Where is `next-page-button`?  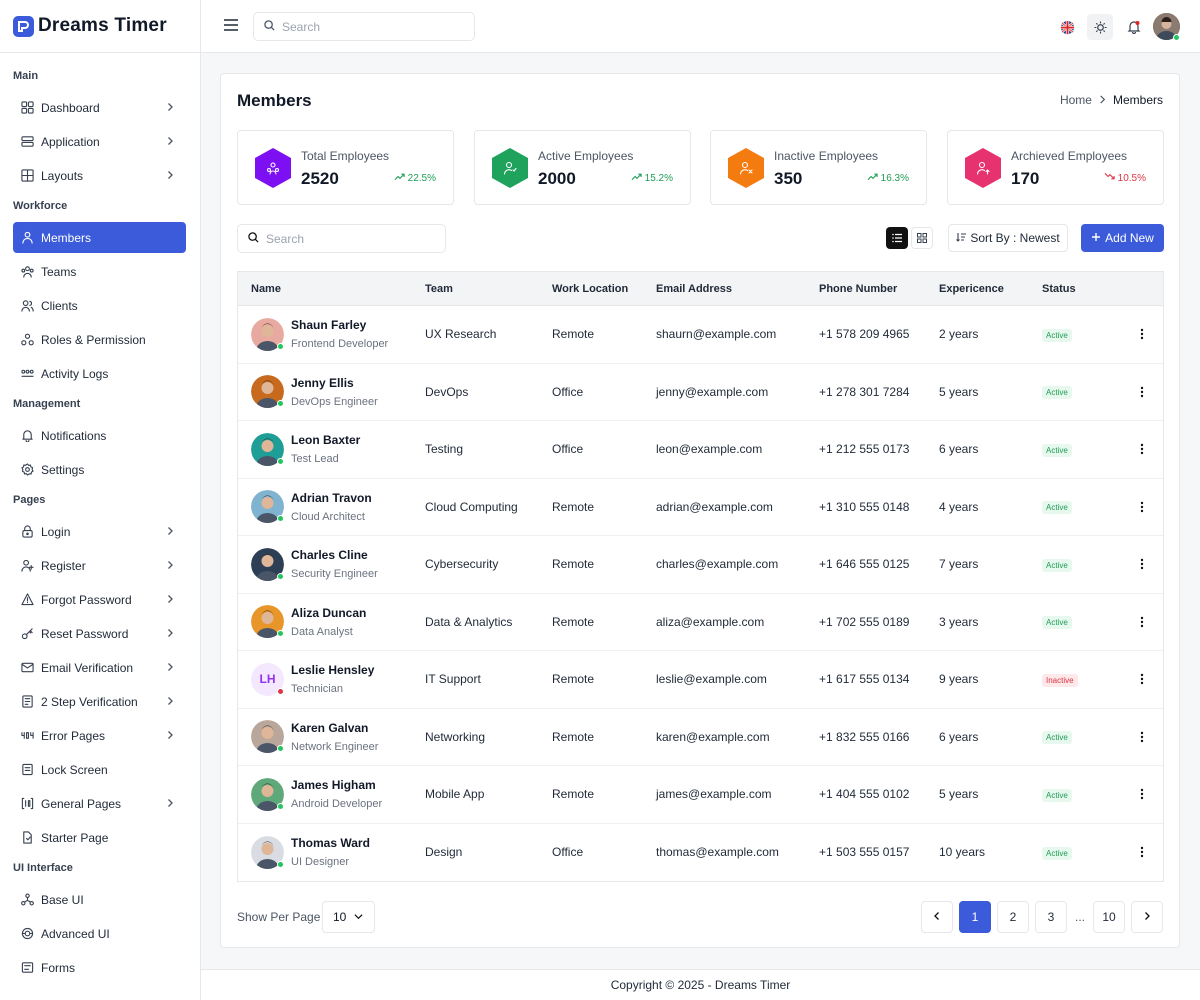 next-page-button is located at coordinates (1147, 917).